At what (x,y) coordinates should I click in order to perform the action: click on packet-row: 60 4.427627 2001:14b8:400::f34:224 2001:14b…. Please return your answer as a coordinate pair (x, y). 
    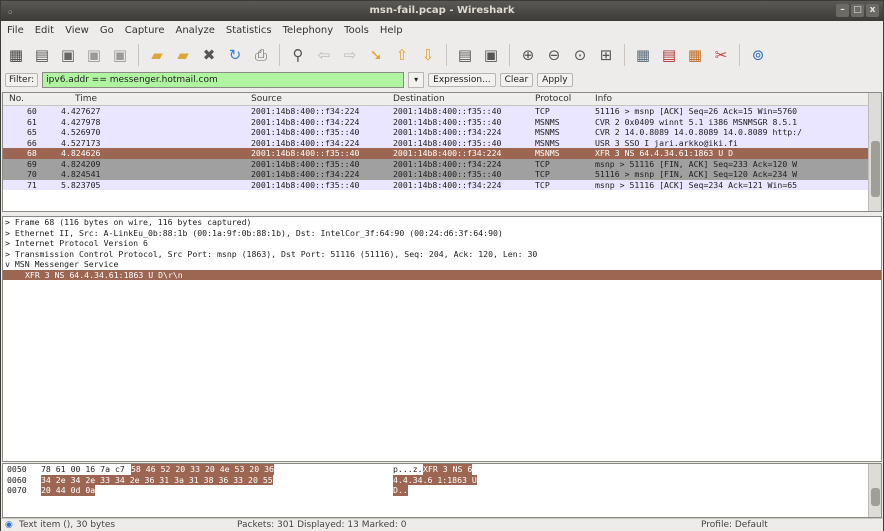
    Looking at the image, I should click on (442, 111).